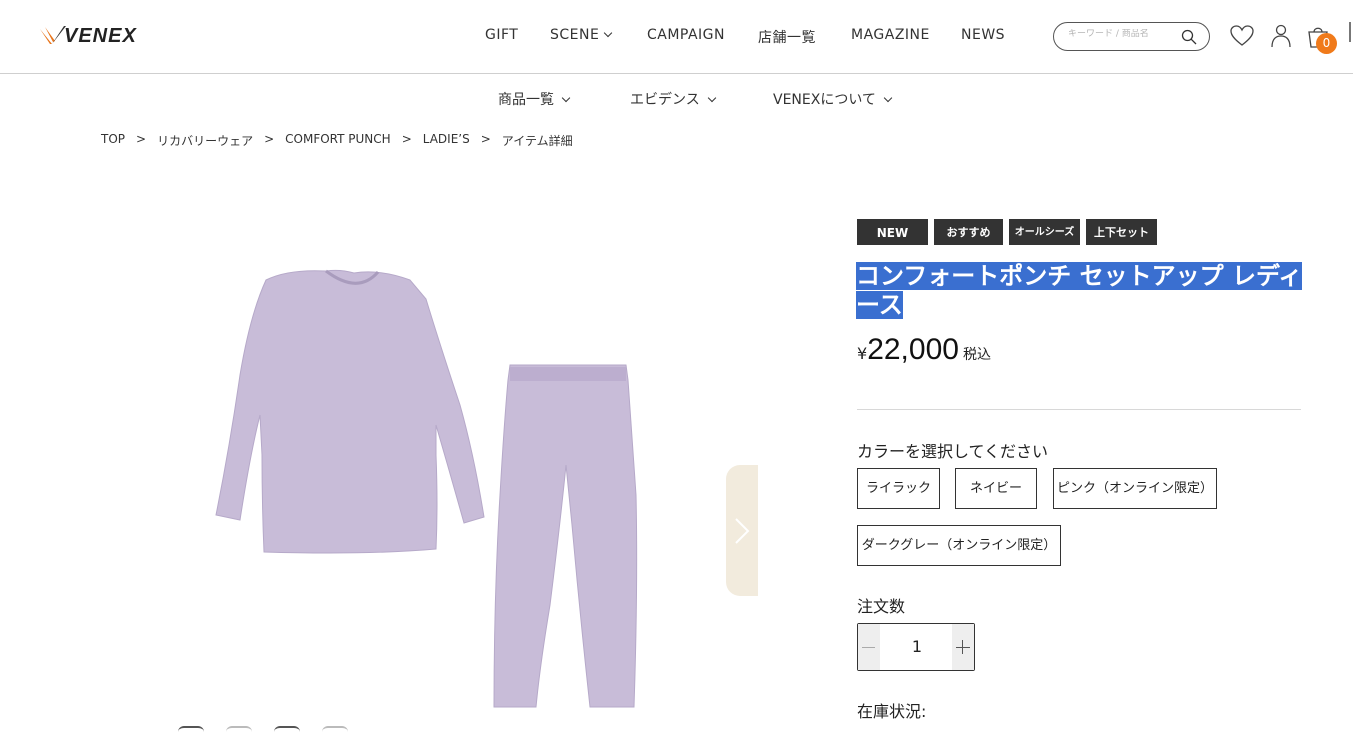 This screenshot has width=1353, height=732. Describe the element at coordinates (1242, 36) in the screenshot. I see `heart-icon` at that location.